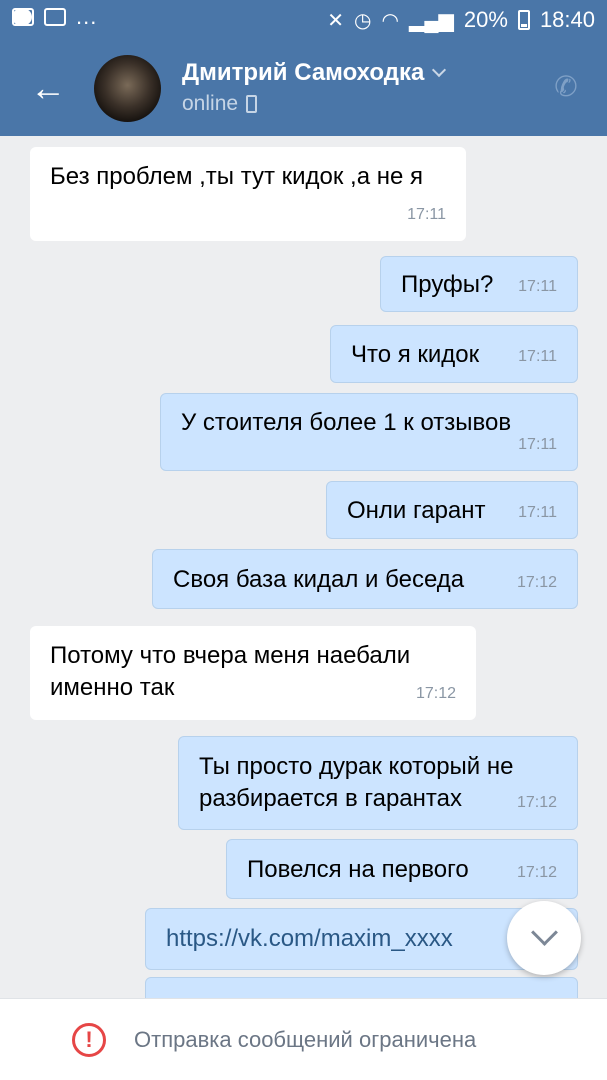 The image size is (607, 1080). Describe the element at coordinates (479, 284) in the screenshot. I see `message-outgoing: Пруфы? 17:11` at that location.